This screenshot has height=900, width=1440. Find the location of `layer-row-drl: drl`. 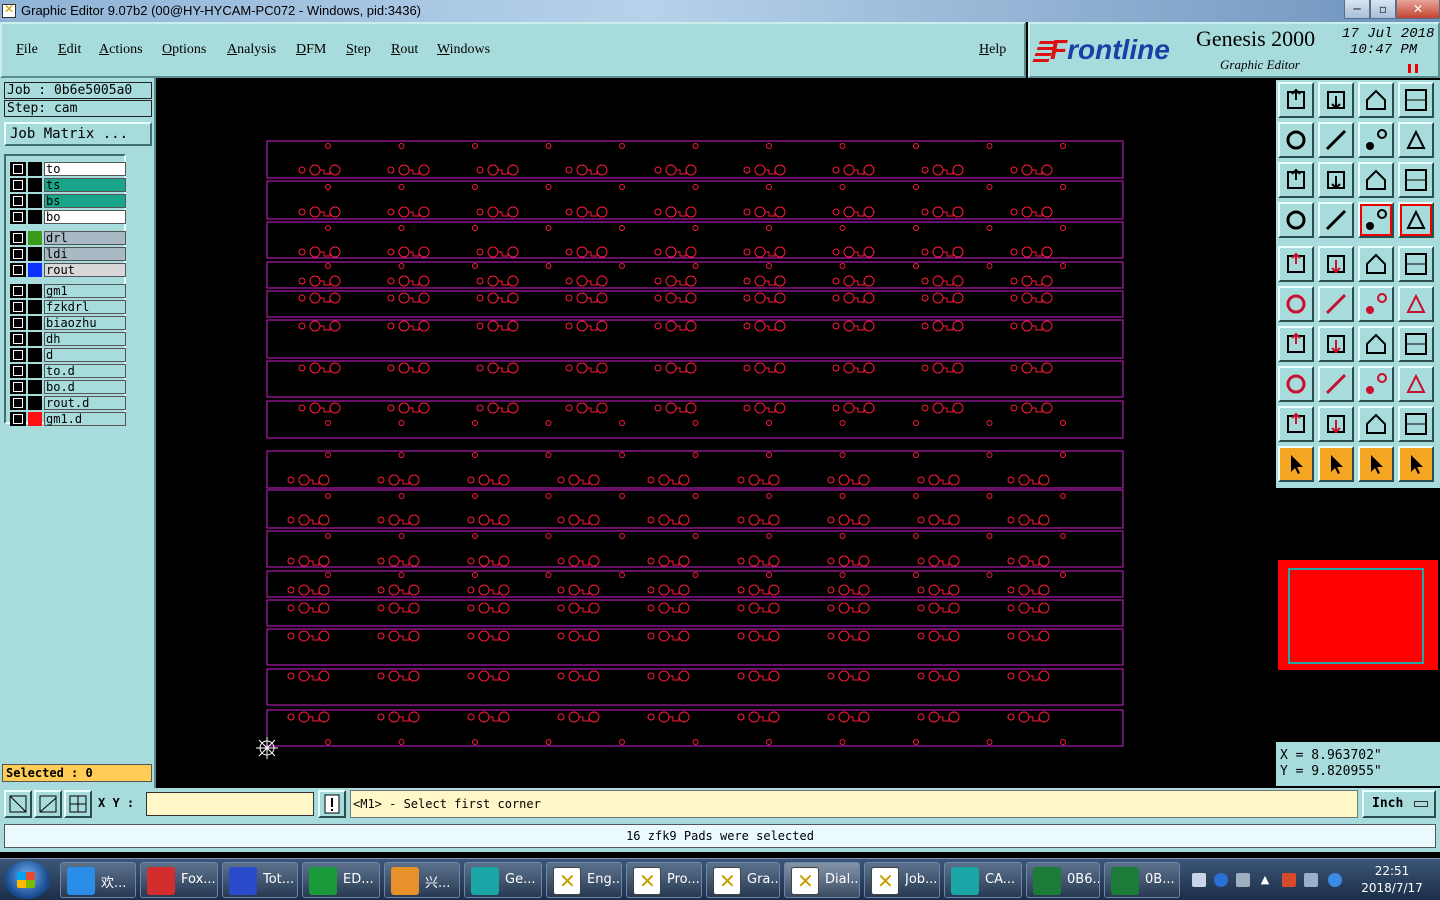

layer-row-drl: drl is located at coordinates (68, 238).